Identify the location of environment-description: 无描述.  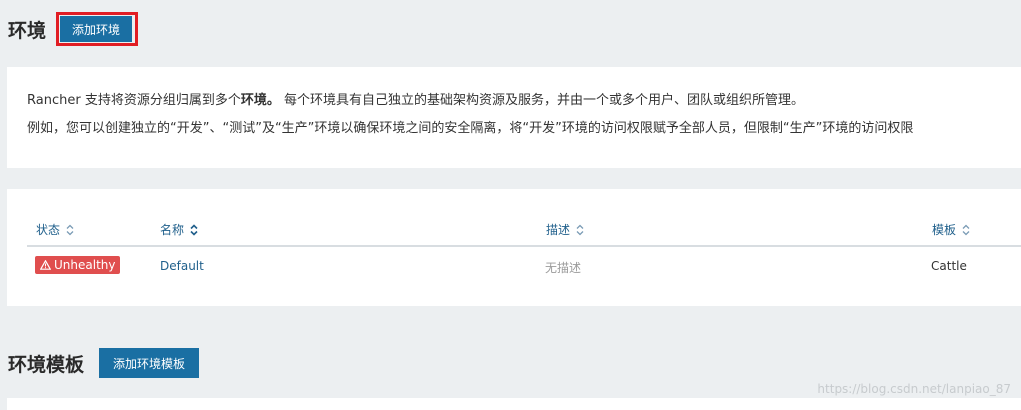
(563, 268).